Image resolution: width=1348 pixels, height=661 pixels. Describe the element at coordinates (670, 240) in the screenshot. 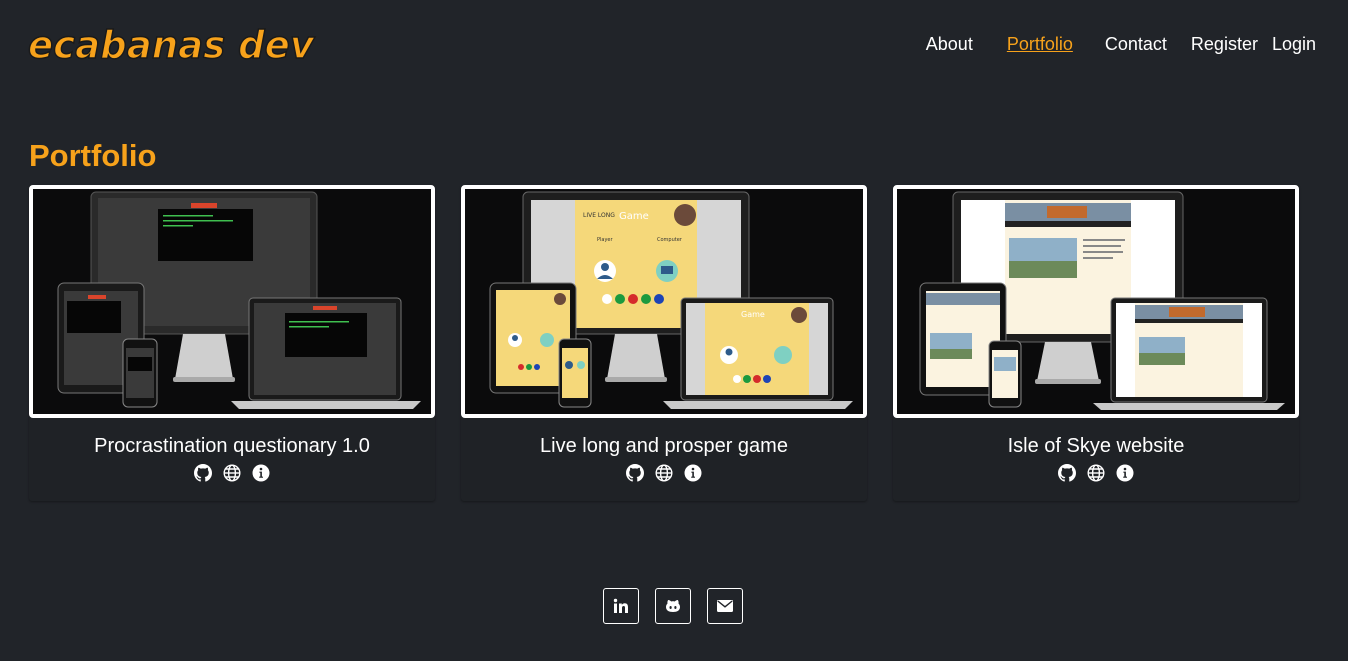

I see `svg-text: Computer` at that location.